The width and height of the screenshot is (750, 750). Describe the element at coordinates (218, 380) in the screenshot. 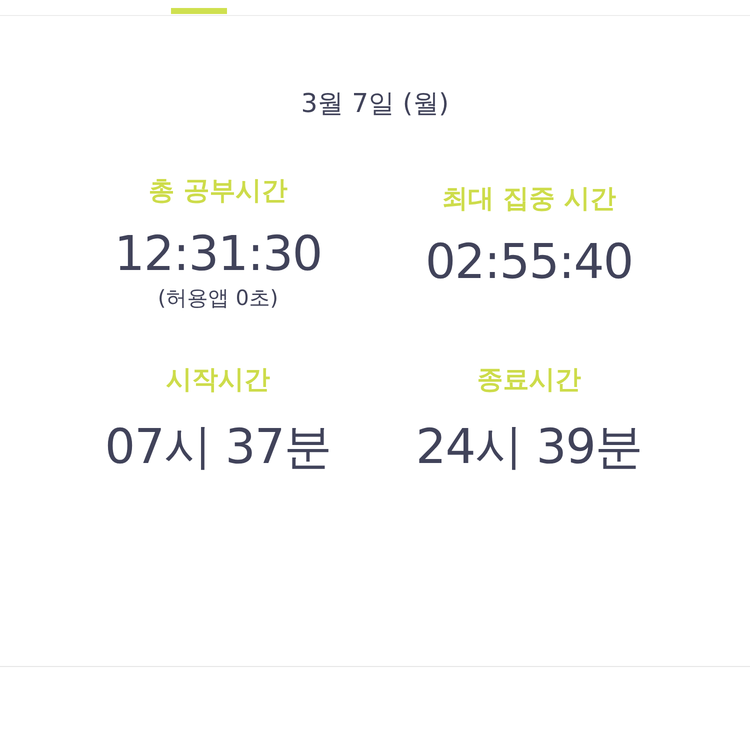

I see `stat-label: 시작시간` at that location.